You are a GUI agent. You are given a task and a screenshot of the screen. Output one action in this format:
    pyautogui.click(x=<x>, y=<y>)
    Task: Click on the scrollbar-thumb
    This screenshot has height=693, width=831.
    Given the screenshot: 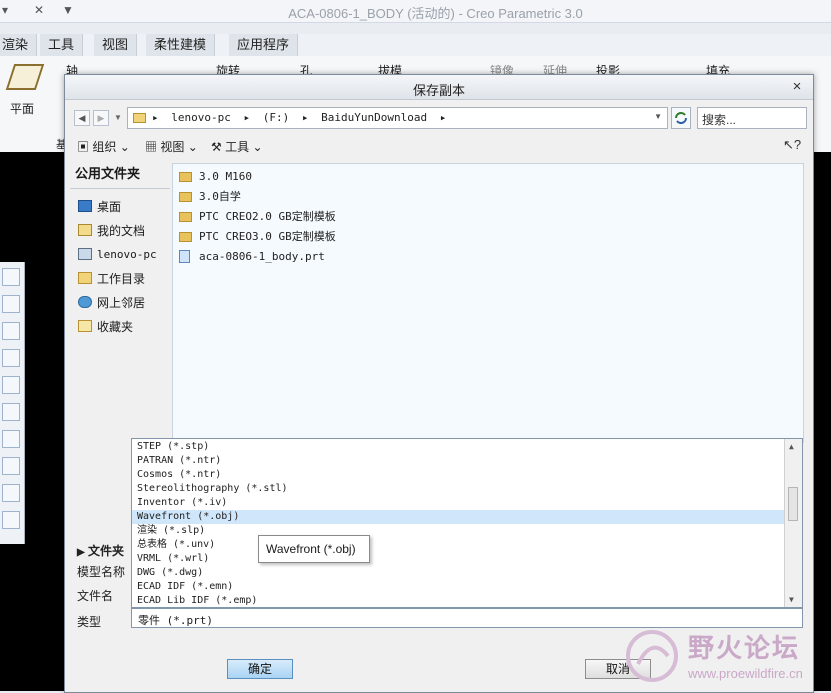 What is the action you would take?
    pyautogui.click(x=793, y=504)
    